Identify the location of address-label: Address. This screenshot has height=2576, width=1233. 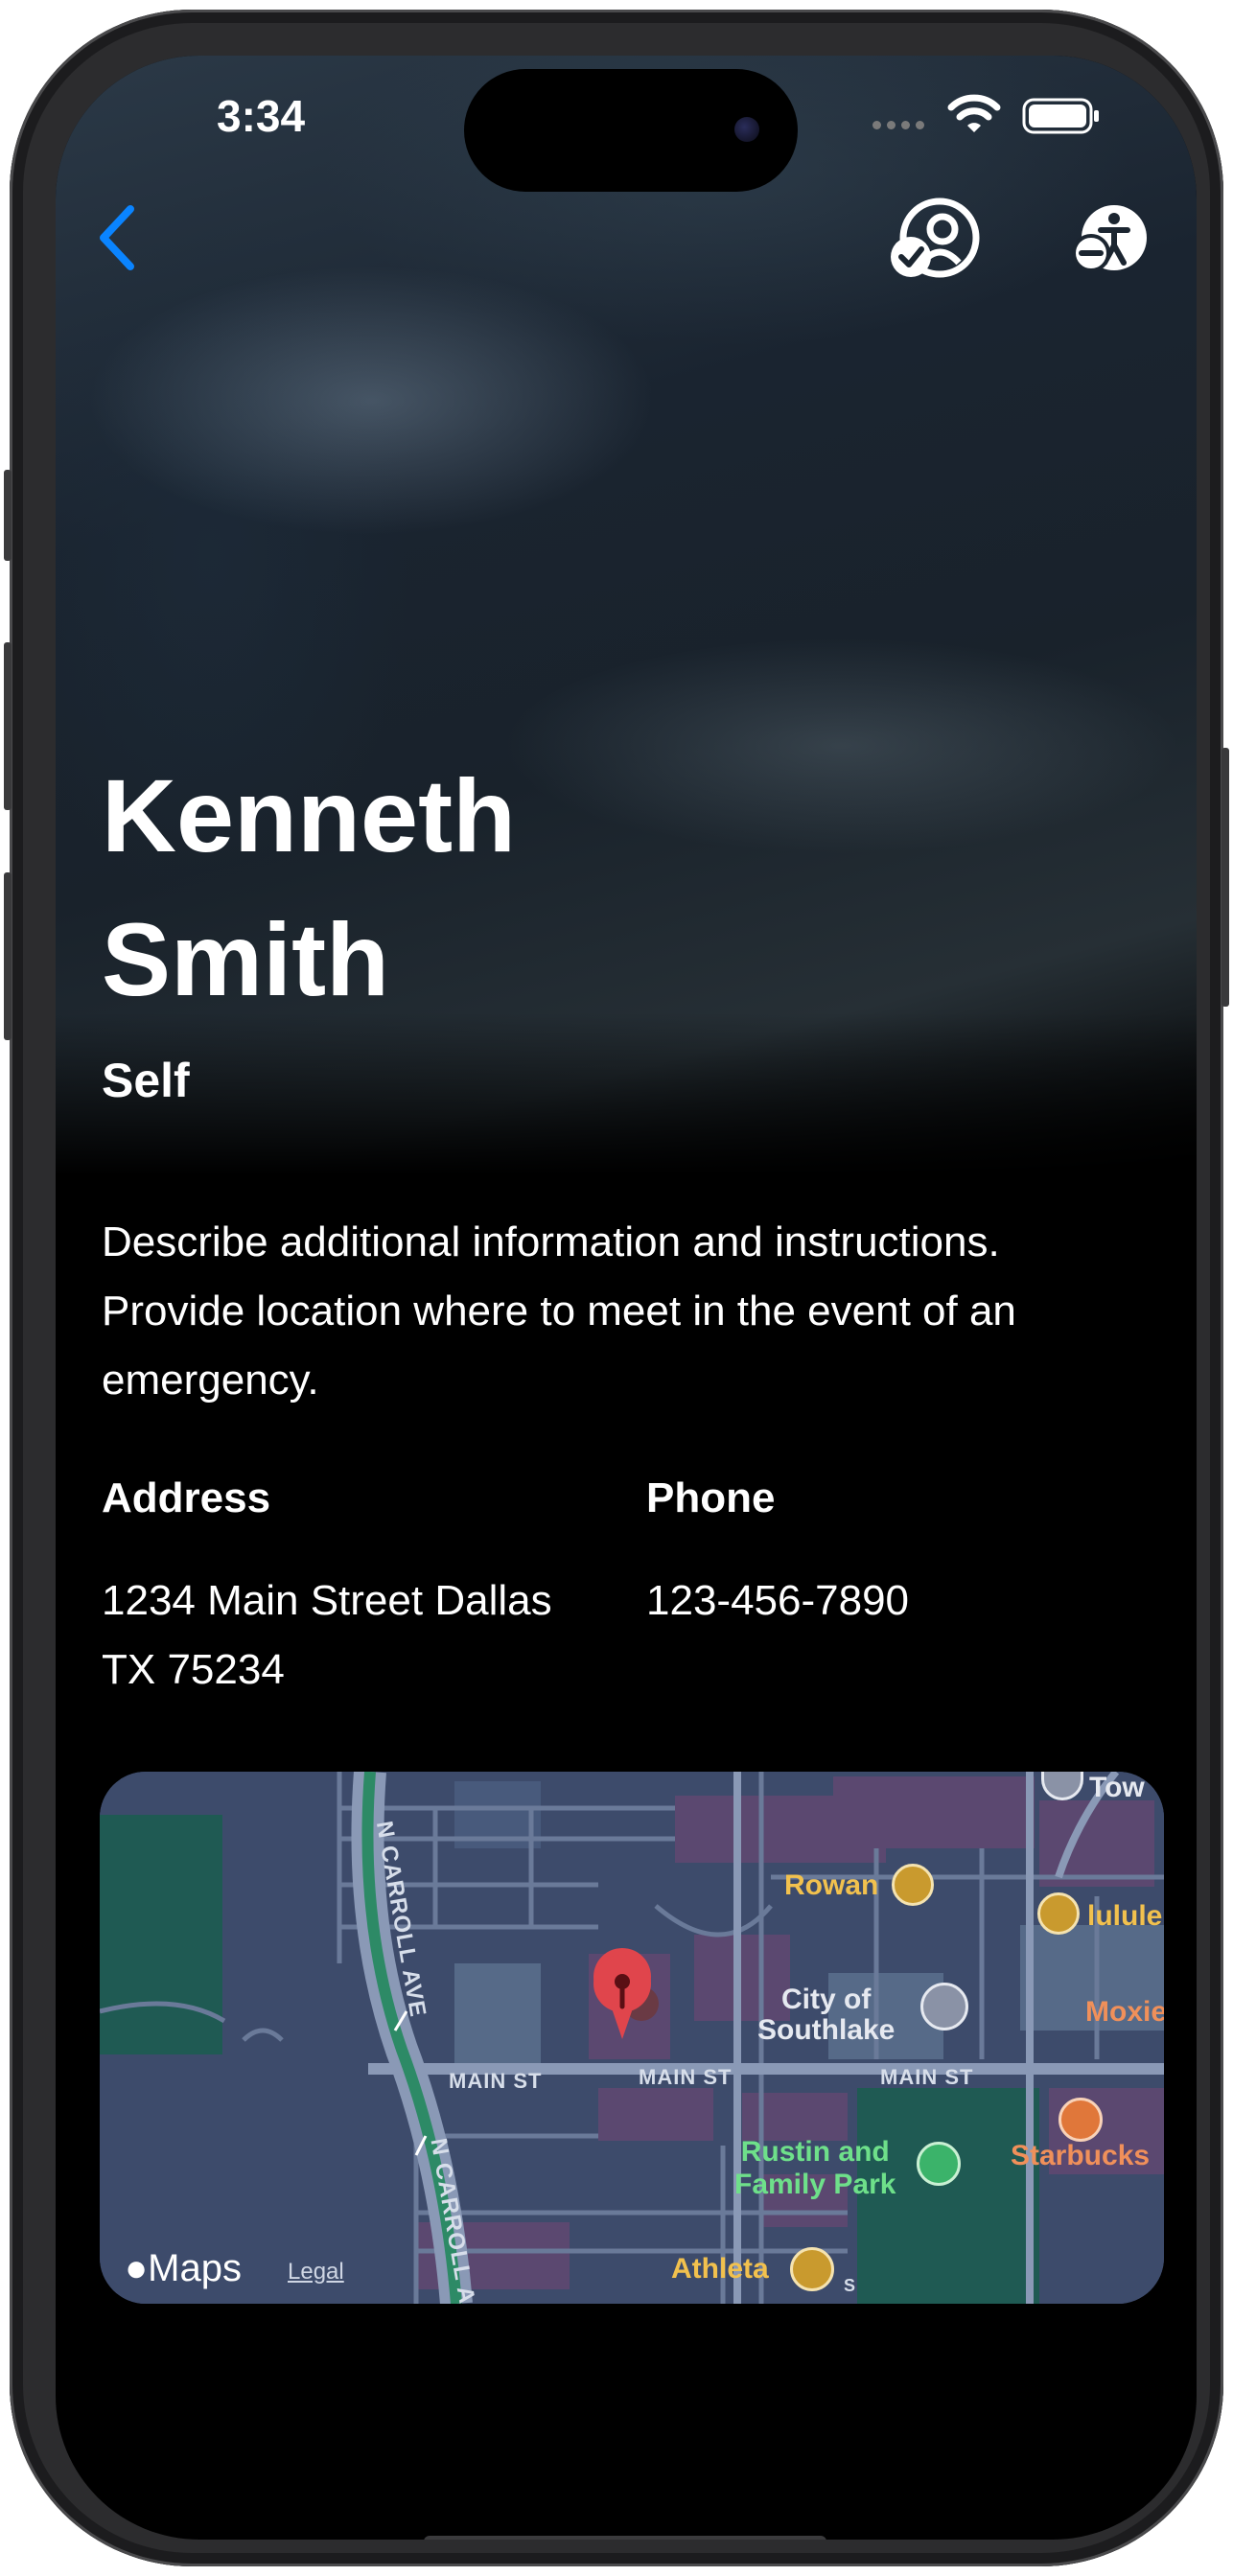
(186, 1498).